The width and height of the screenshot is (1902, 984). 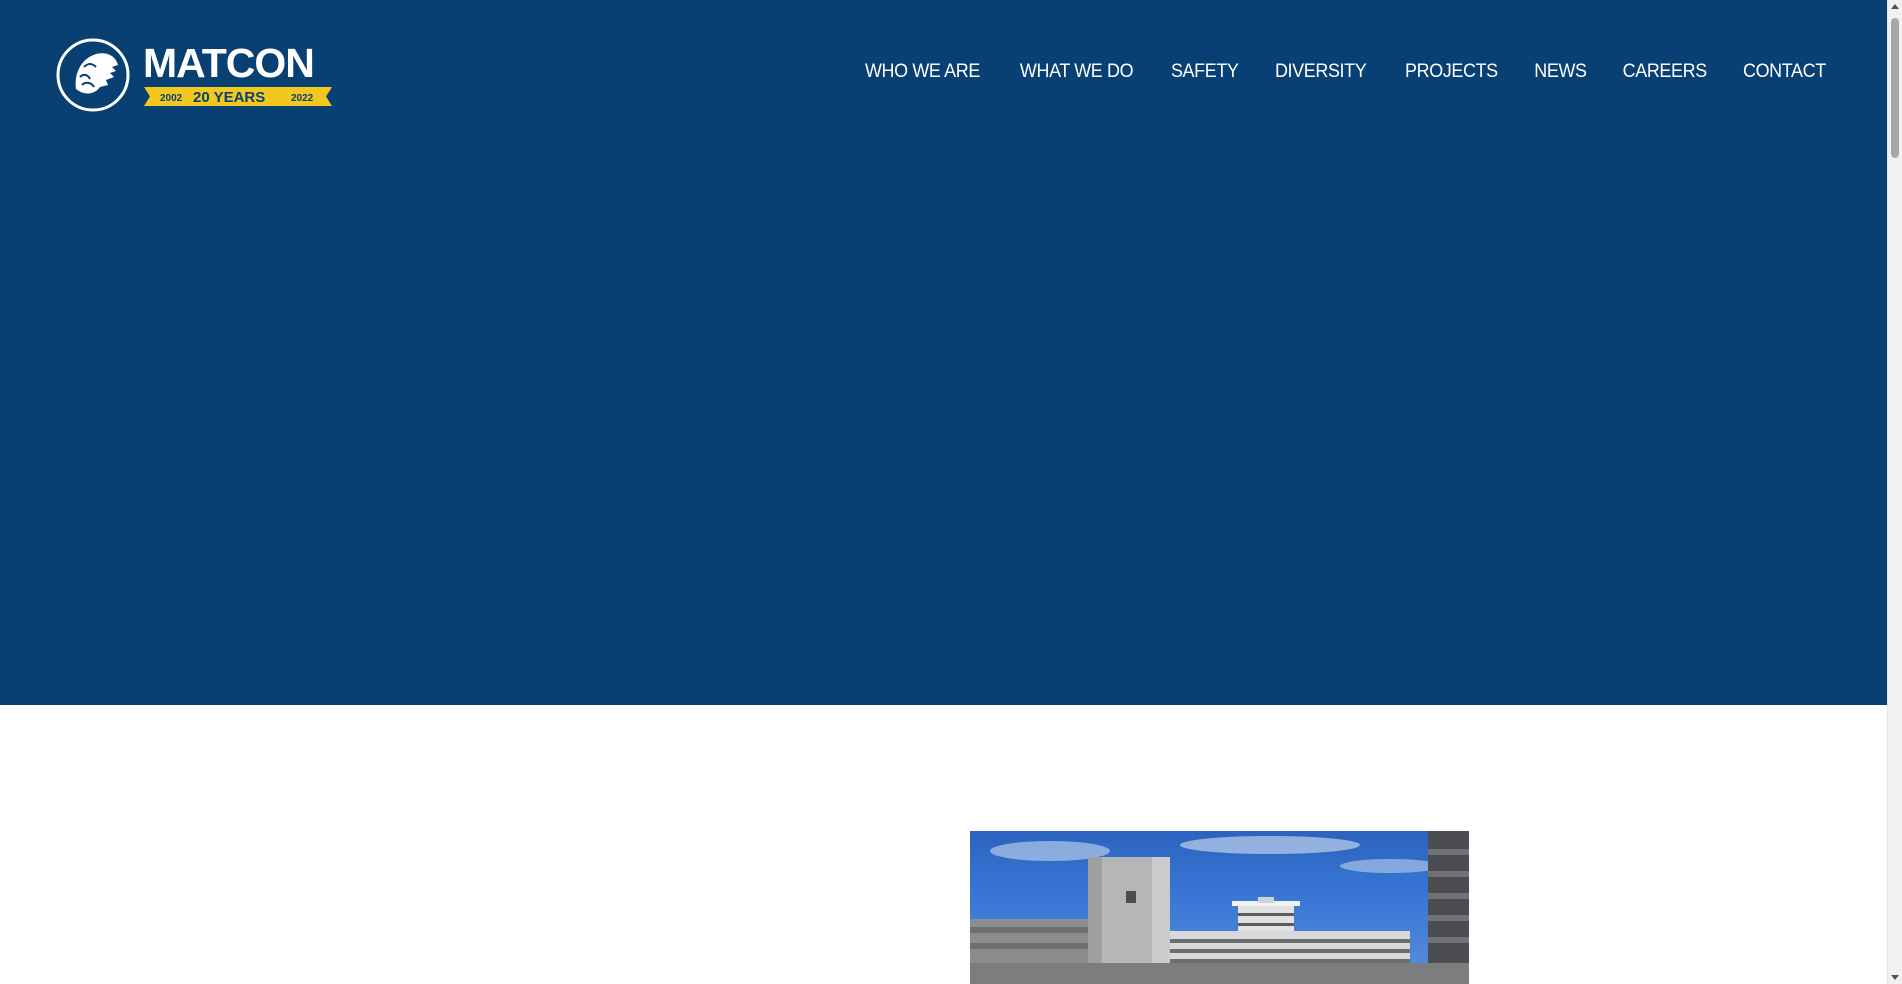 I want to click on matcon-logo-icon: MATCON 2002 20 YEARS 2022, so click(x=194, y=75).